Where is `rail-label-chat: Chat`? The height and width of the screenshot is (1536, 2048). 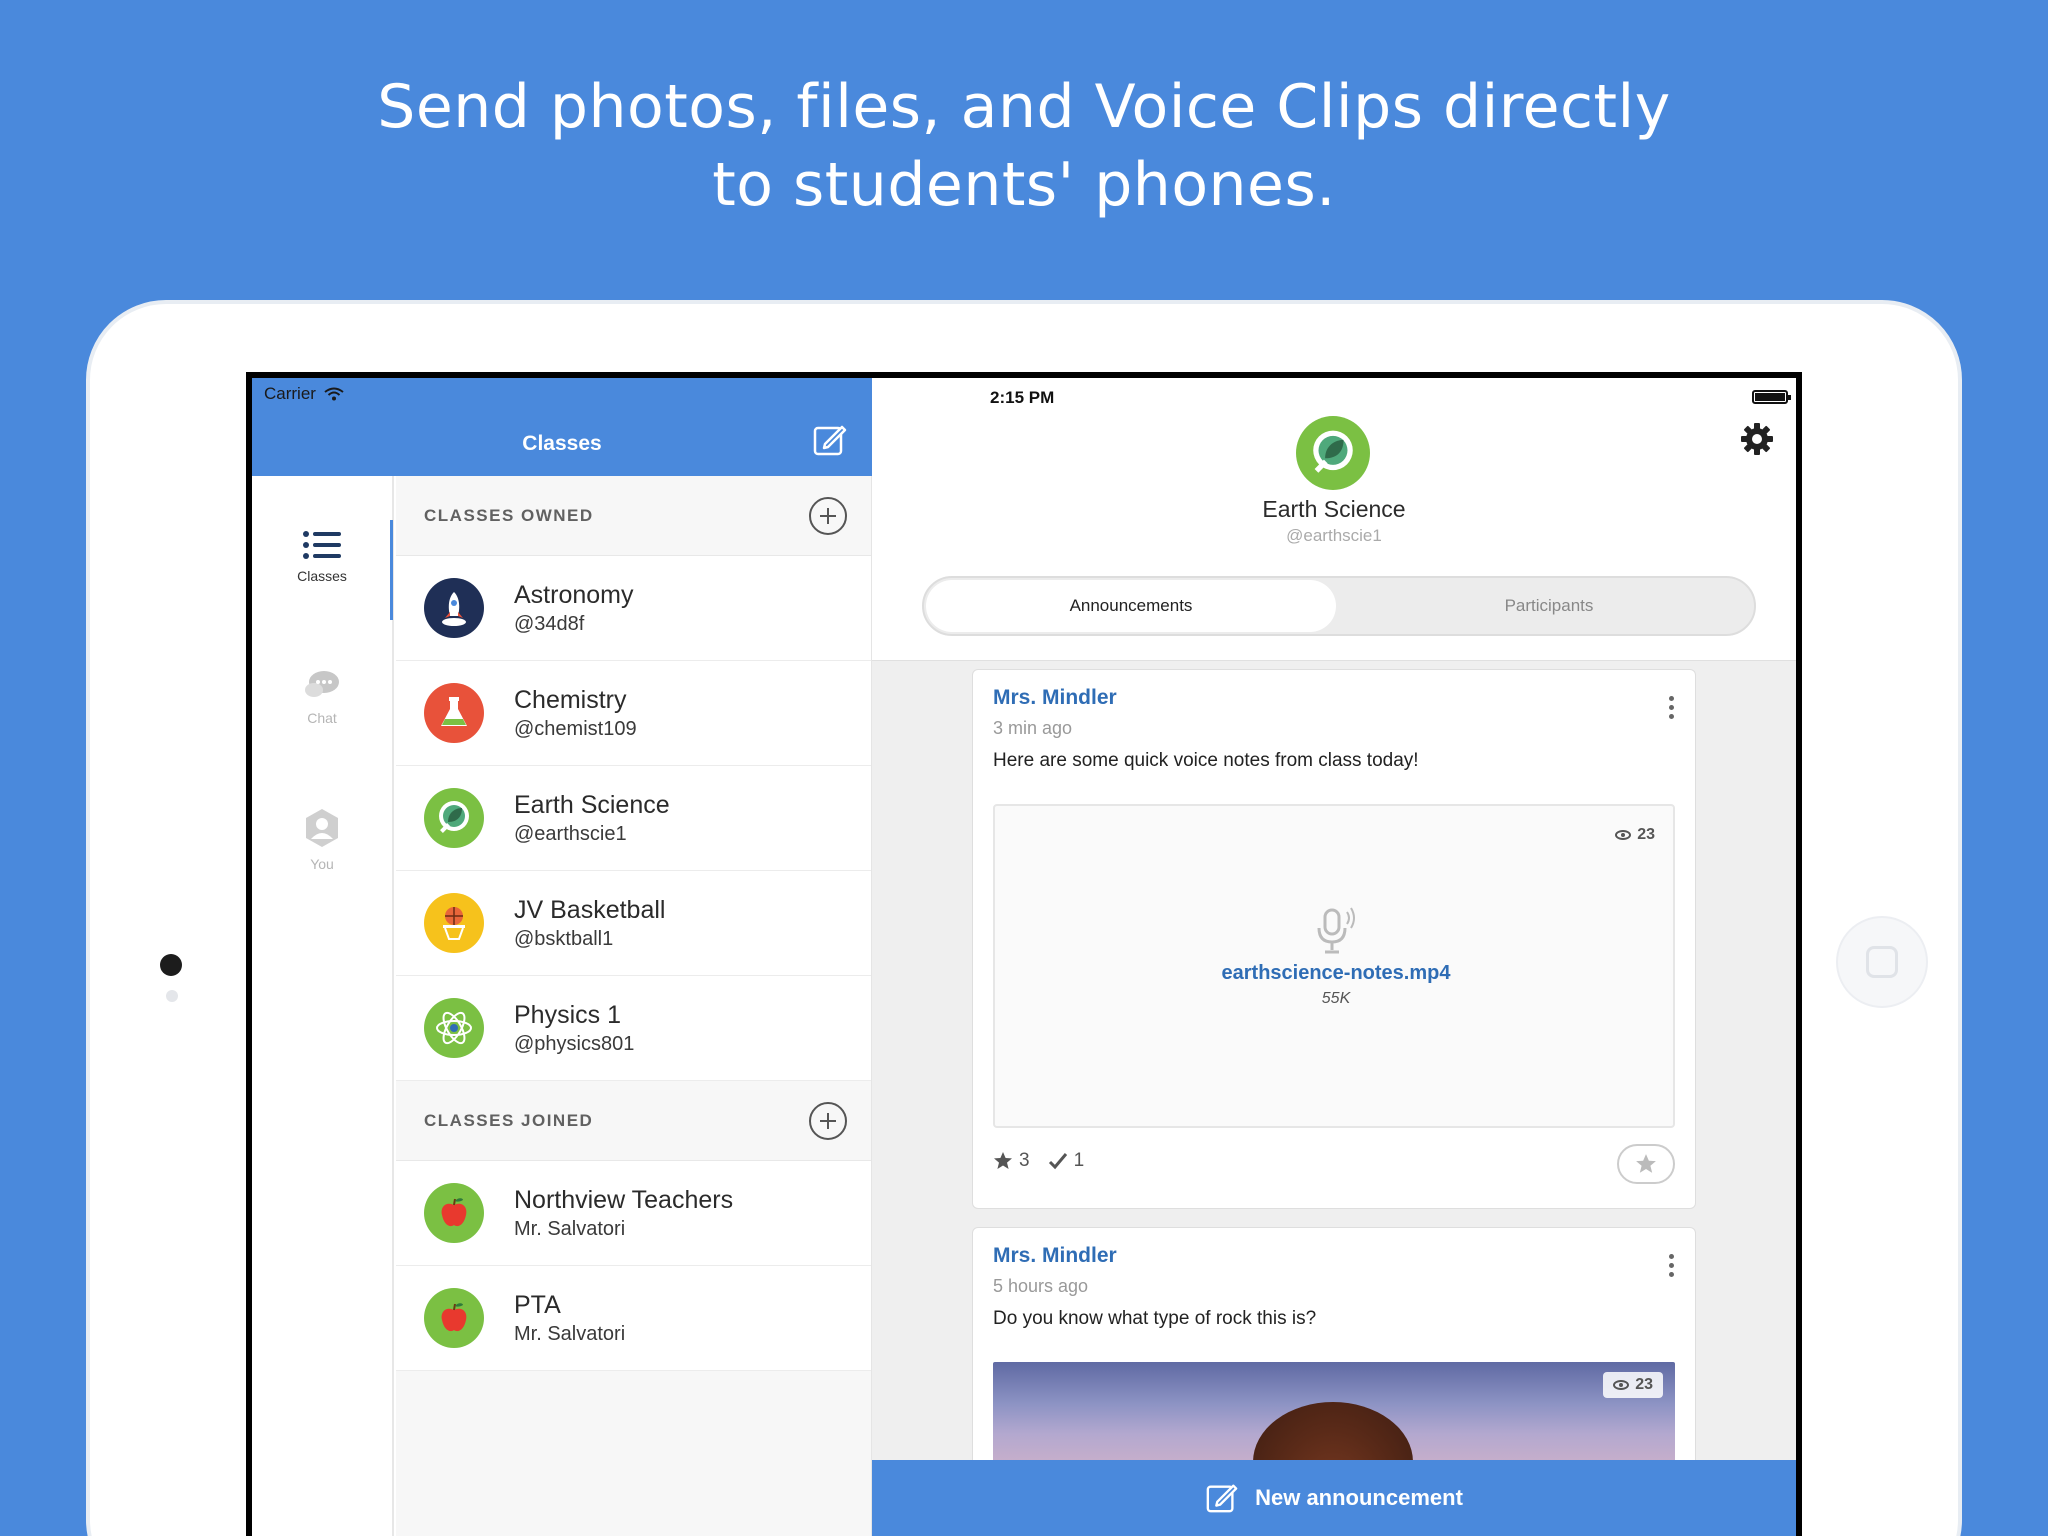 rail-label-chat: Chat is located at coordinates (322, 718).